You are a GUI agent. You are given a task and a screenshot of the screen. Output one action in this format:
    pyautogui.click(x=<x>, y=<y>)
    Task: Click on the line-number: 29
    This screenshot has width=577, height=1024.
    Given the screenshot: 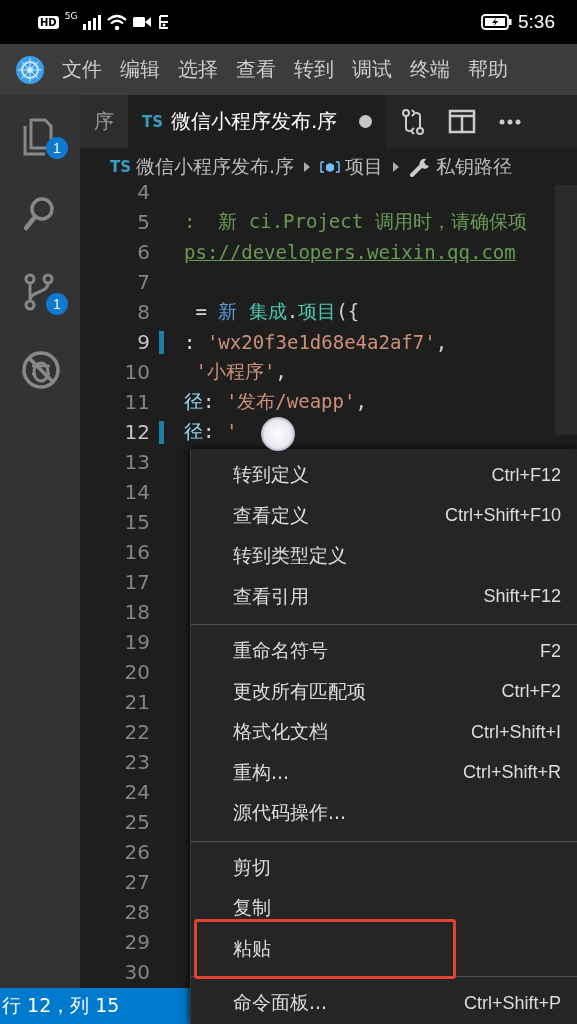 What is the action you would take?
    pyautogui.click(x=137, y=942)
    